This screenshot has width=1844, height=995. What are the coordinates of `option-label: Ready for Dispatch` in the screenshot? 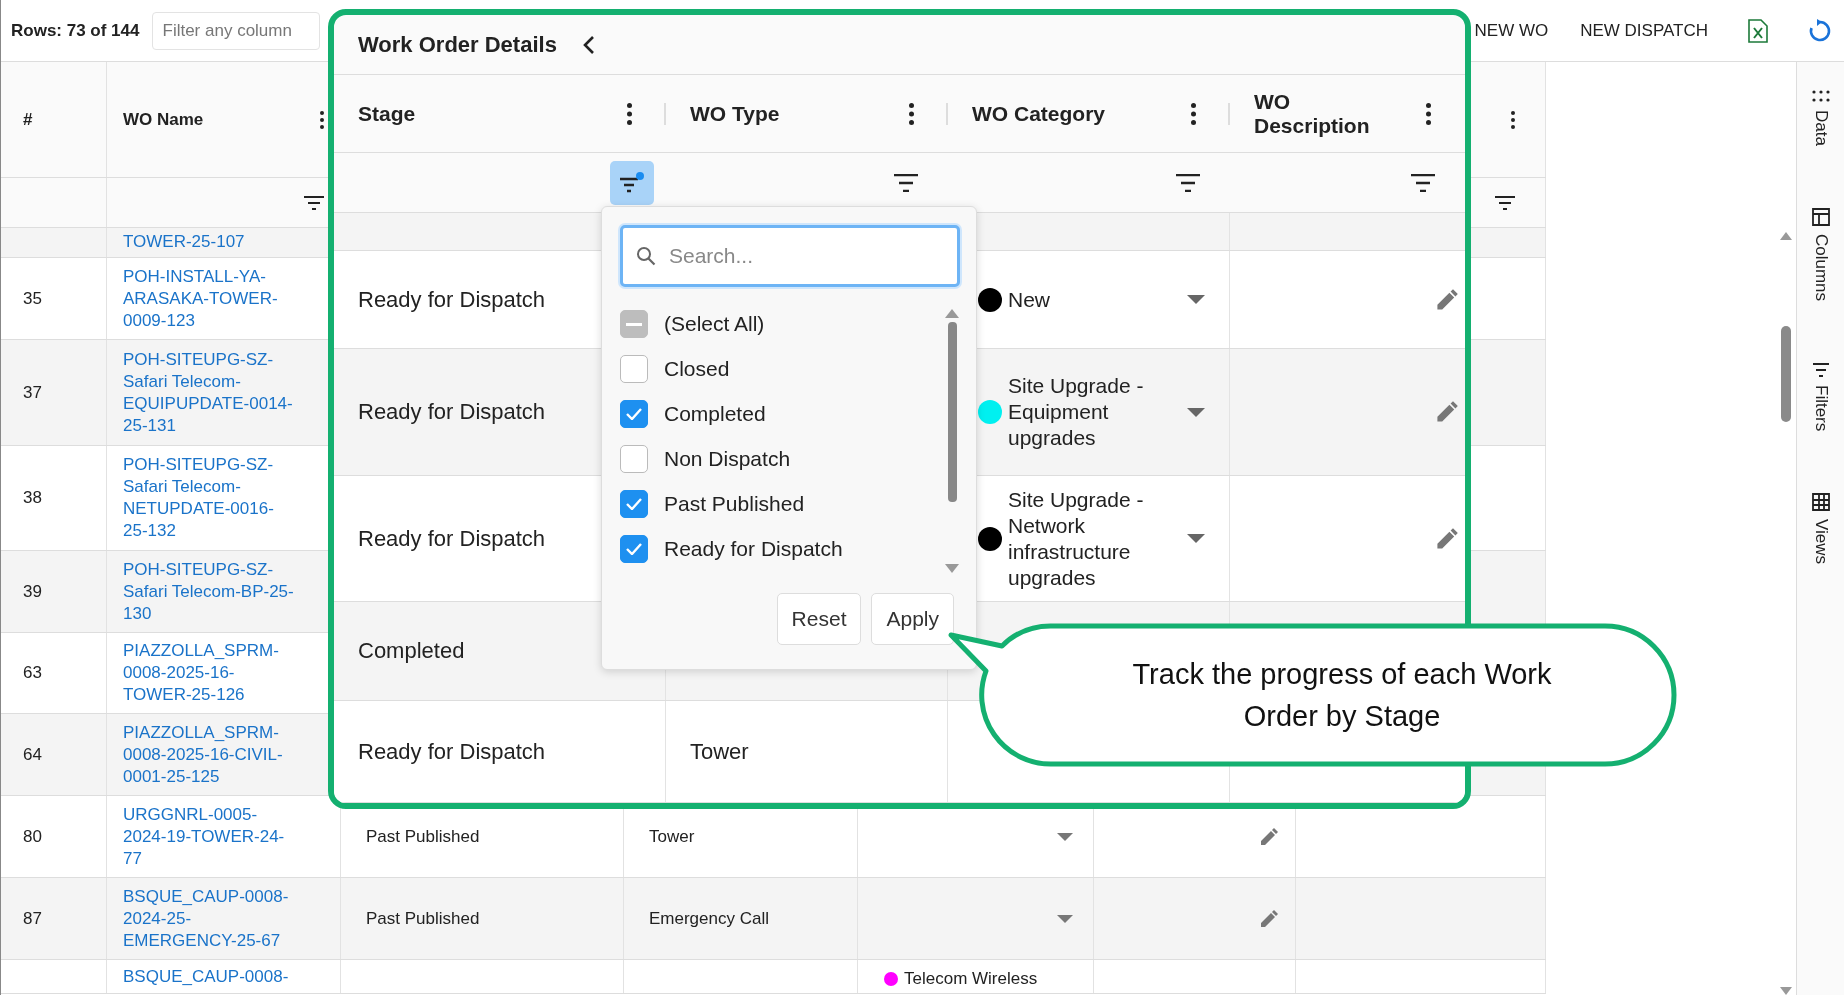 It's located at (753, 549).